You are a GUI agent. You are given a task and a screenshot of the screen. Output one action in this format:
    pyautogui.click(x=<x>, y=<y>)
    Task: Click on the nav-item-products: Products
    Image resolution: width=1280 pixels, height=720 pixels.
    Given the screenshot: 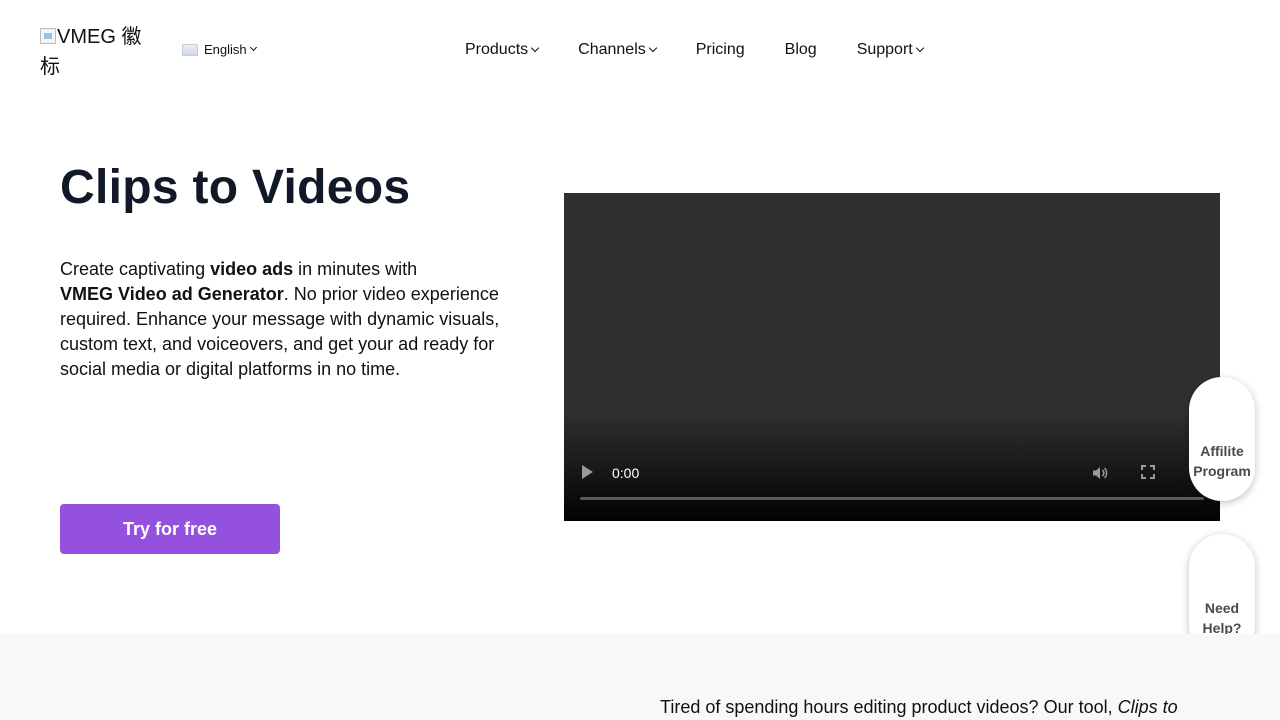 What is the action you would take?
    pyautogui.click(x=502, y=50)
    